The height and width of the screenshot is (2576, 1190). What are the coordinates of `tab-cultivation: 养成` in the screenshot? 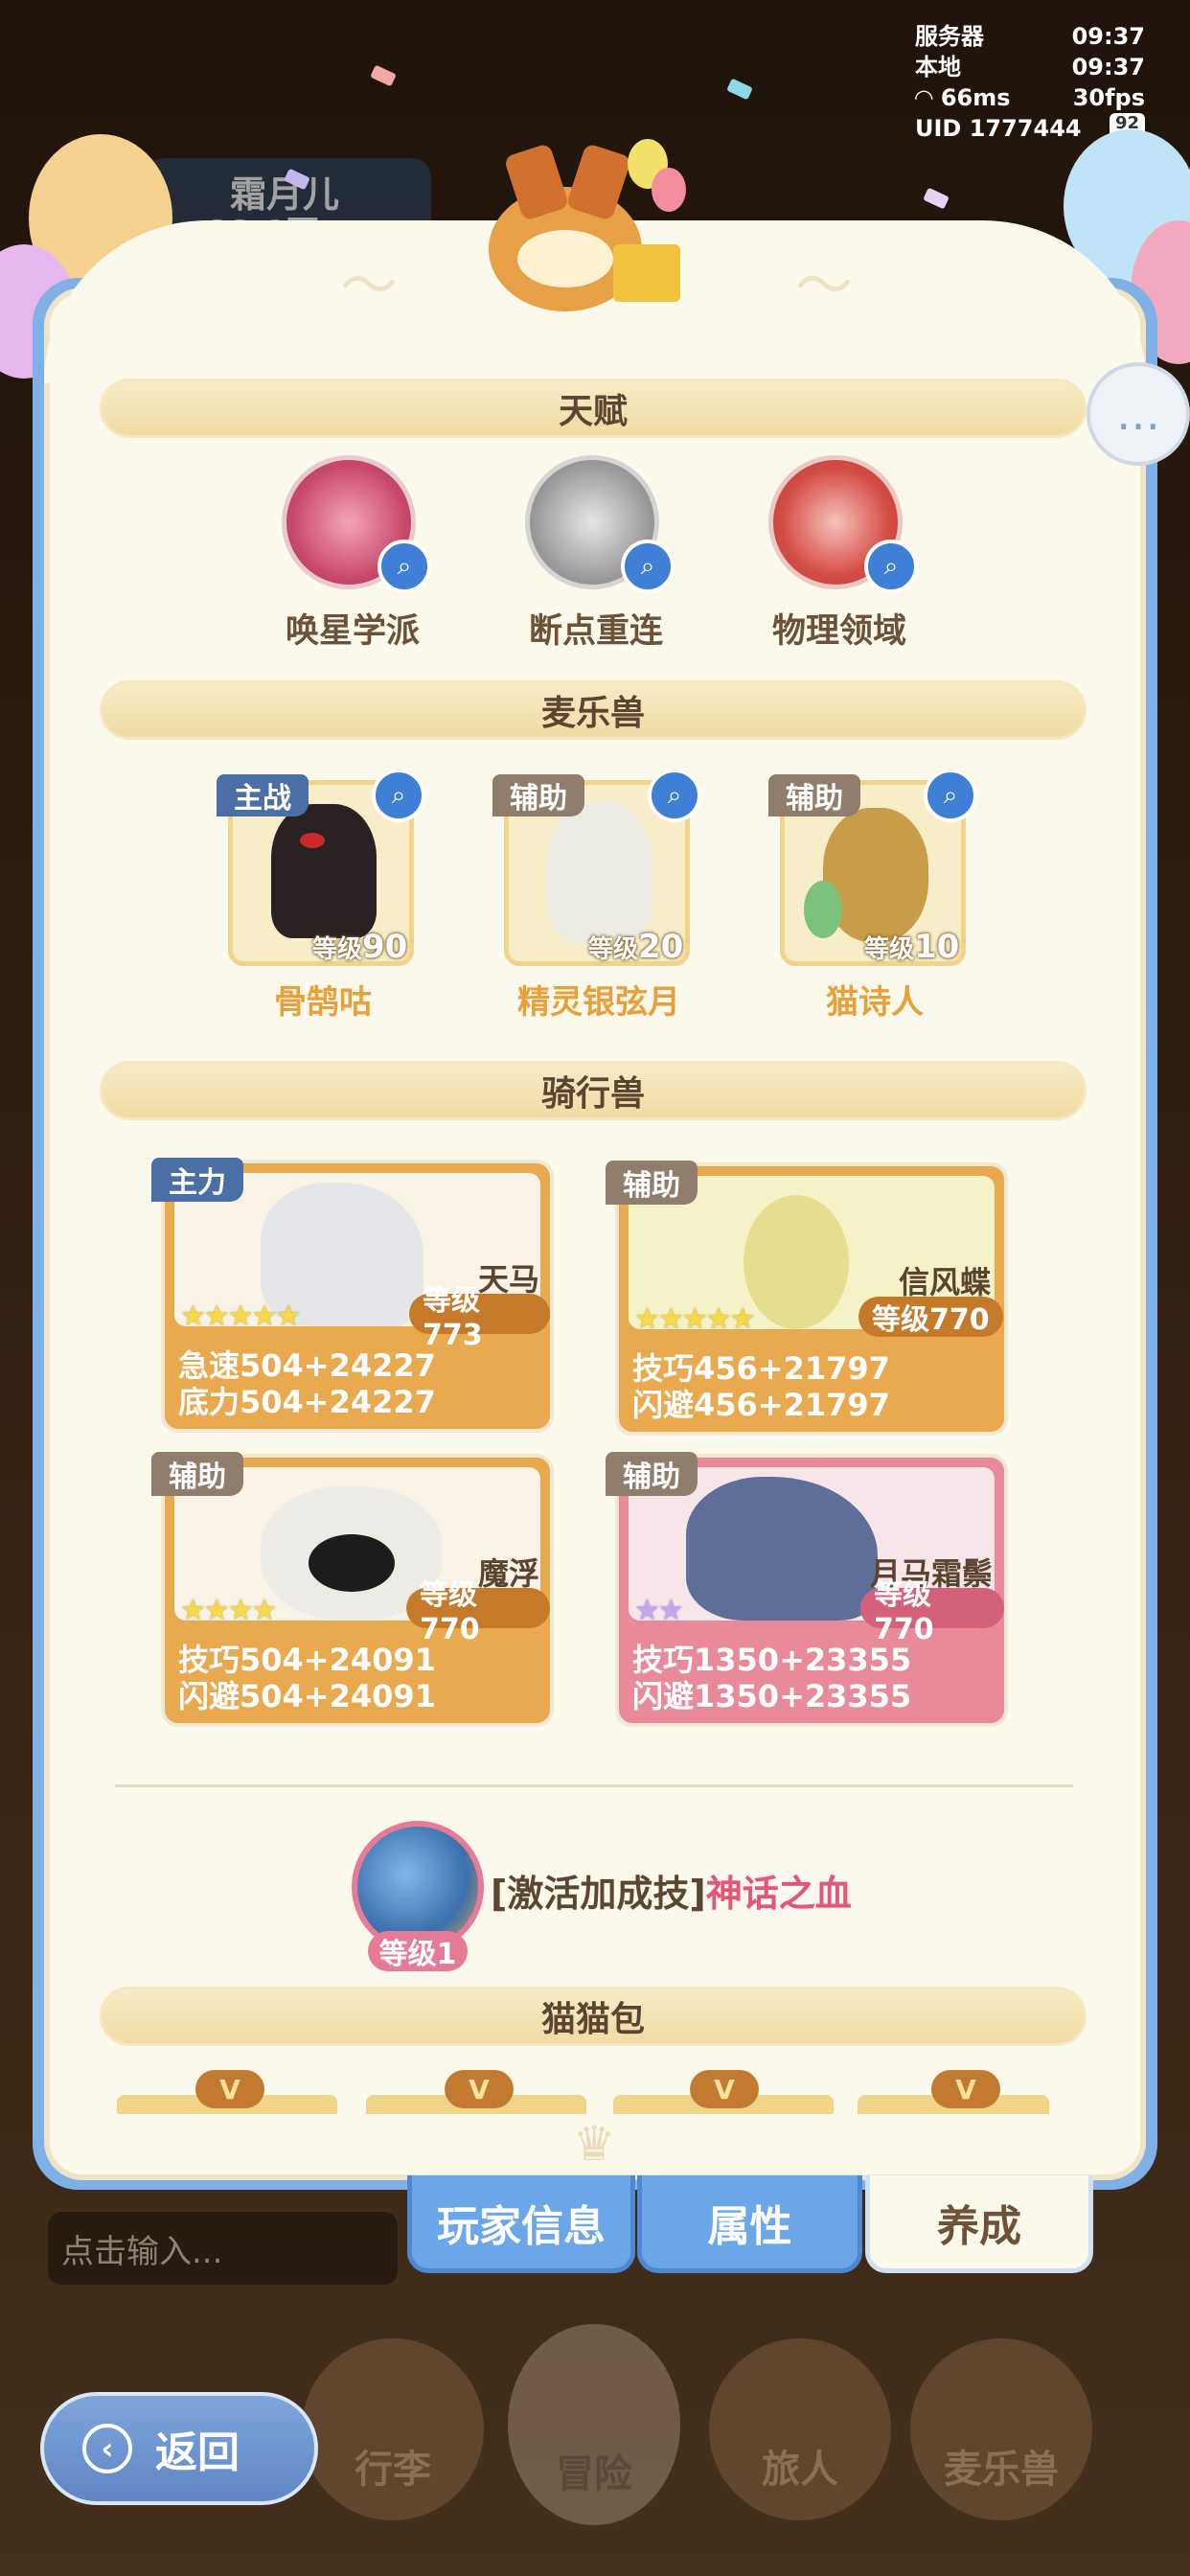 It's located at (979, 2224).